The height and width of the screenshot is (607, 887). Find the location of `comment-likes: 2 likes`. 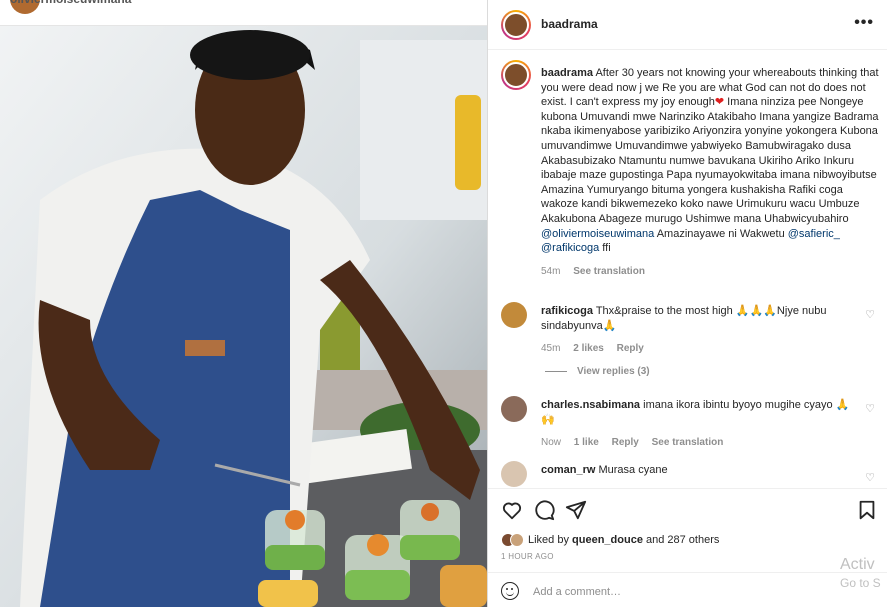

comment-likes: 2 likes is located at coordinates (588, 348).